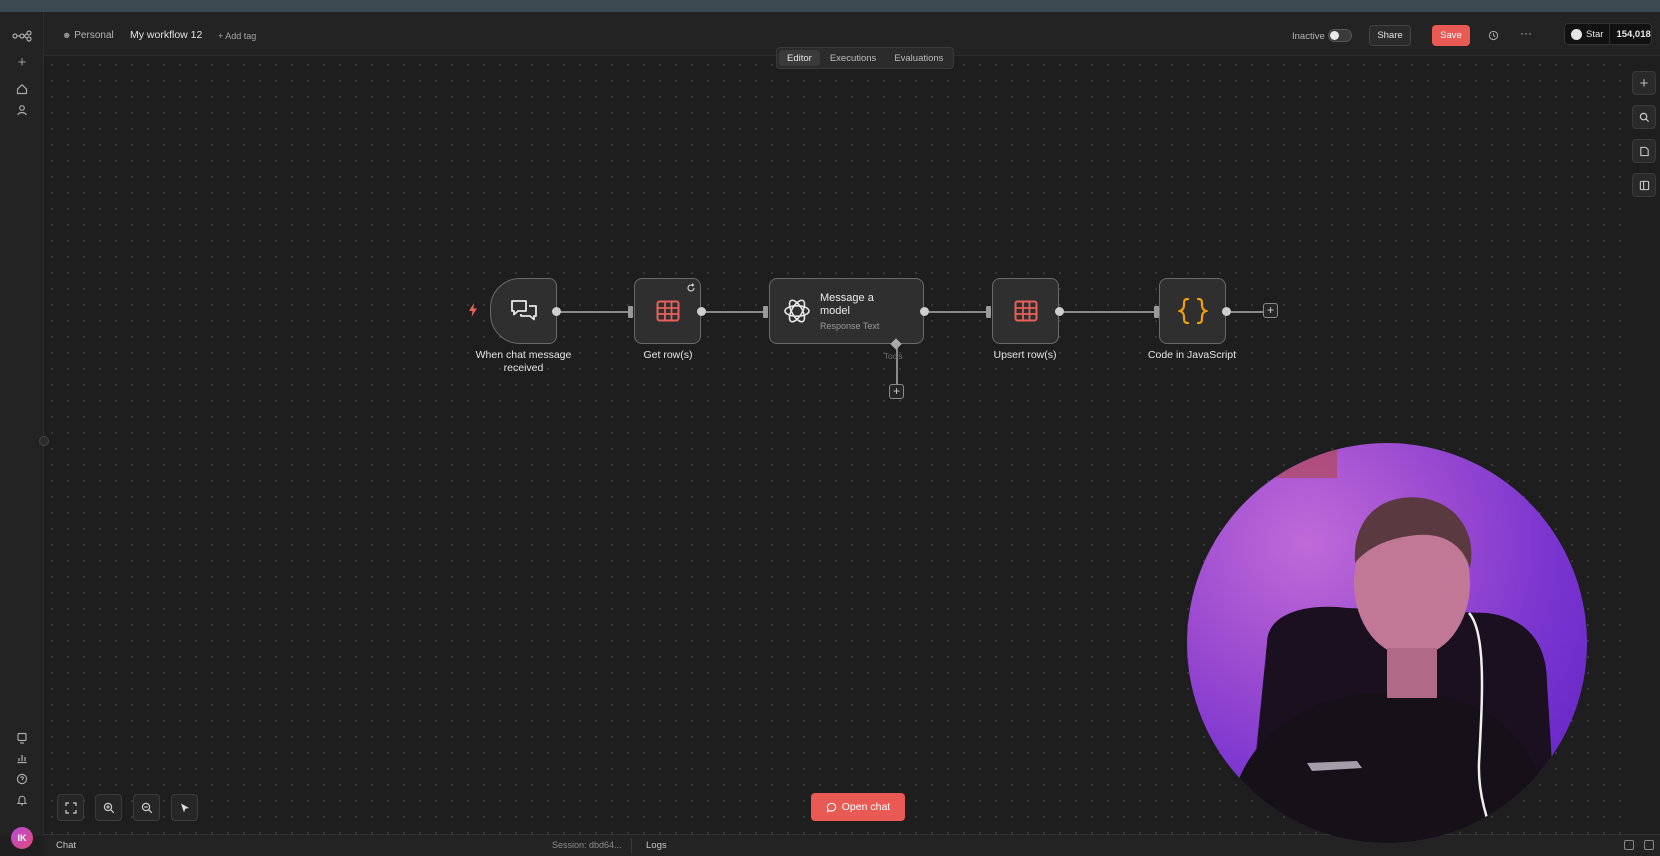  I want to click on trigger-bolt-icon, so click(473, 310).